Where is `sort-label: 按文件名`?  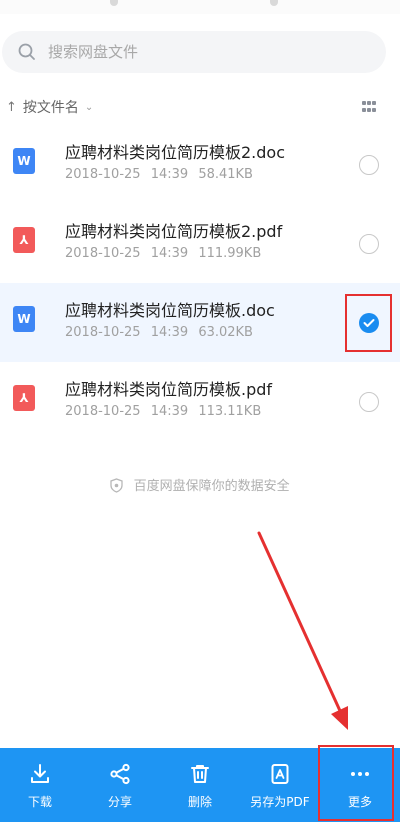
sort-label: 按文件名 is located at coordinates (50, 108).